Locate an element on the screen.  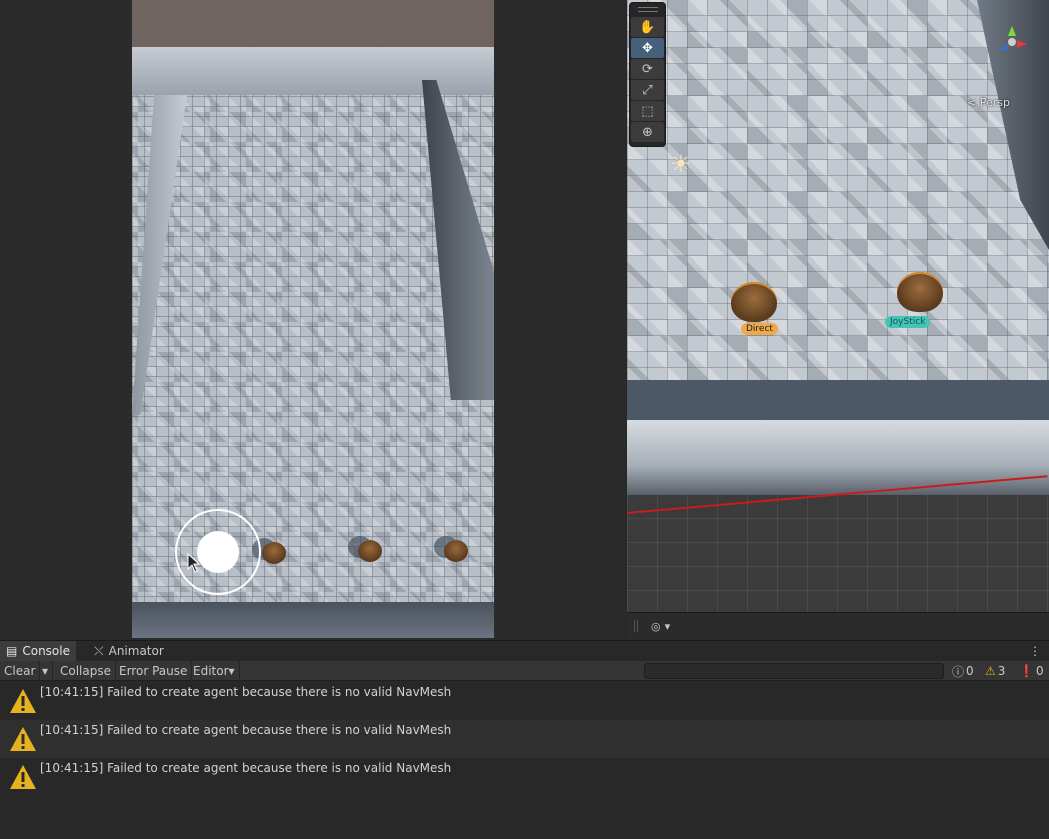
editor-label: Editor is located at coordinates (211, 671).